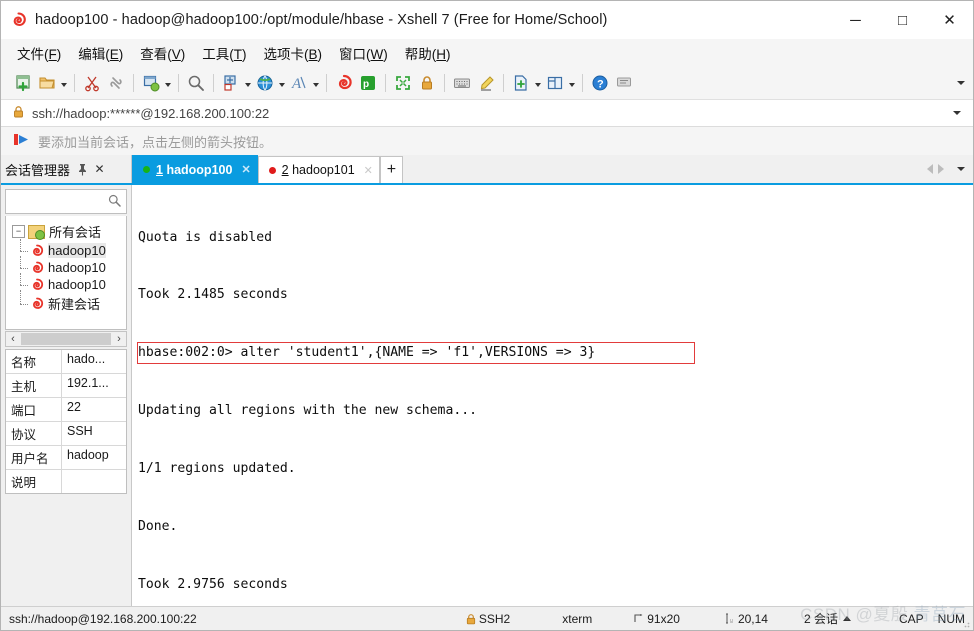 This screenshot has height=631, width=974. I want to click on status-sessions: 2 会话, so click(827, 618).